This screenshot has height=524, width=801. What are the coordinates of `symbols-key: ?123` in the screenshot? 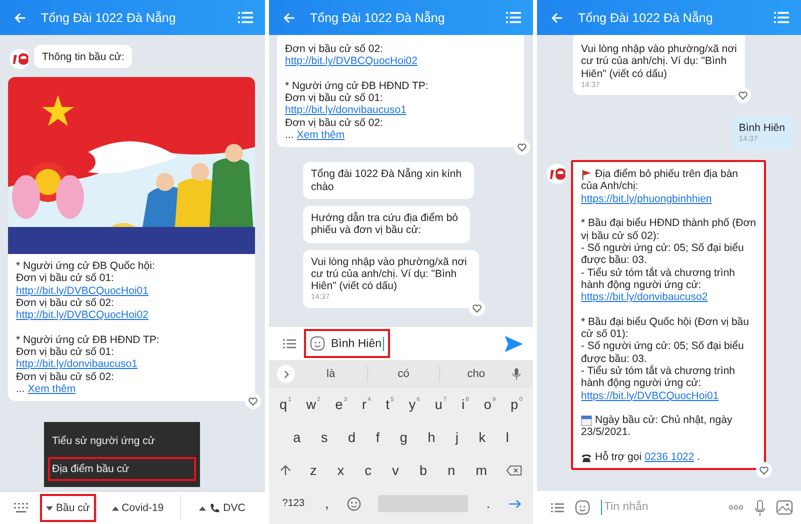 It's located at (293, 503).